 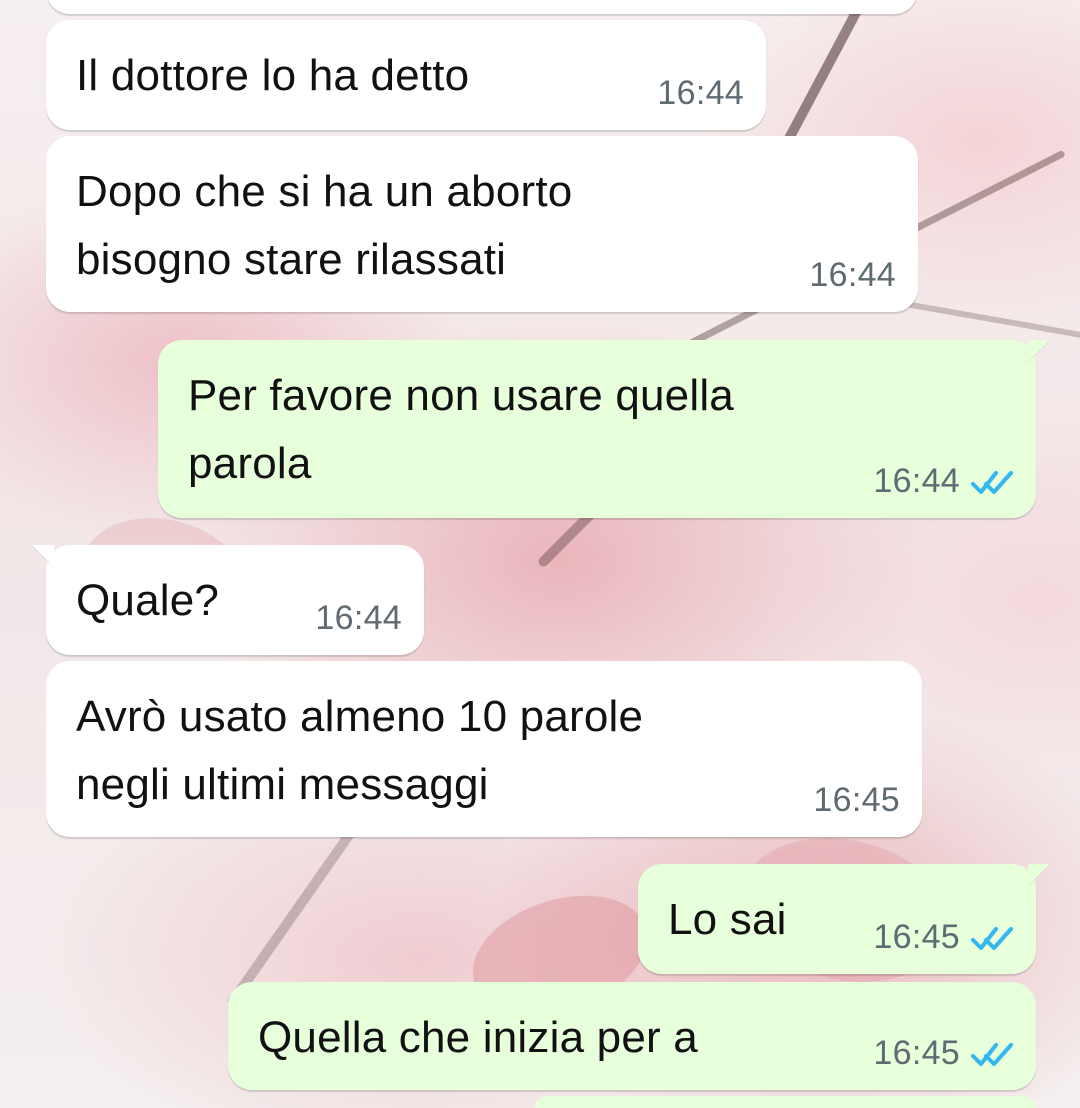 I want to click on message-text: Quella che inizia per a, so click(x=478, y=1037).